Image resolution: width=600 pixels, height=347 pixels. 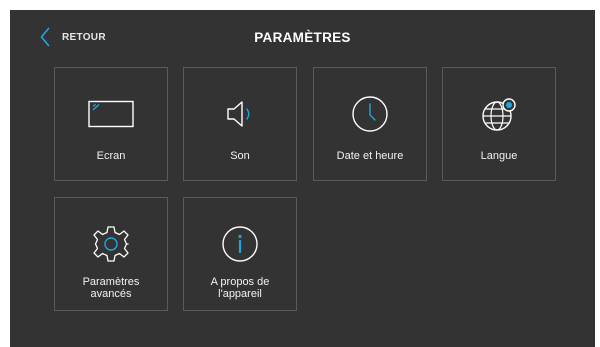 What do you see at coordinates (499, 114) in the screenshot?
I see `globe-icon` at bounding box center [499, 114].